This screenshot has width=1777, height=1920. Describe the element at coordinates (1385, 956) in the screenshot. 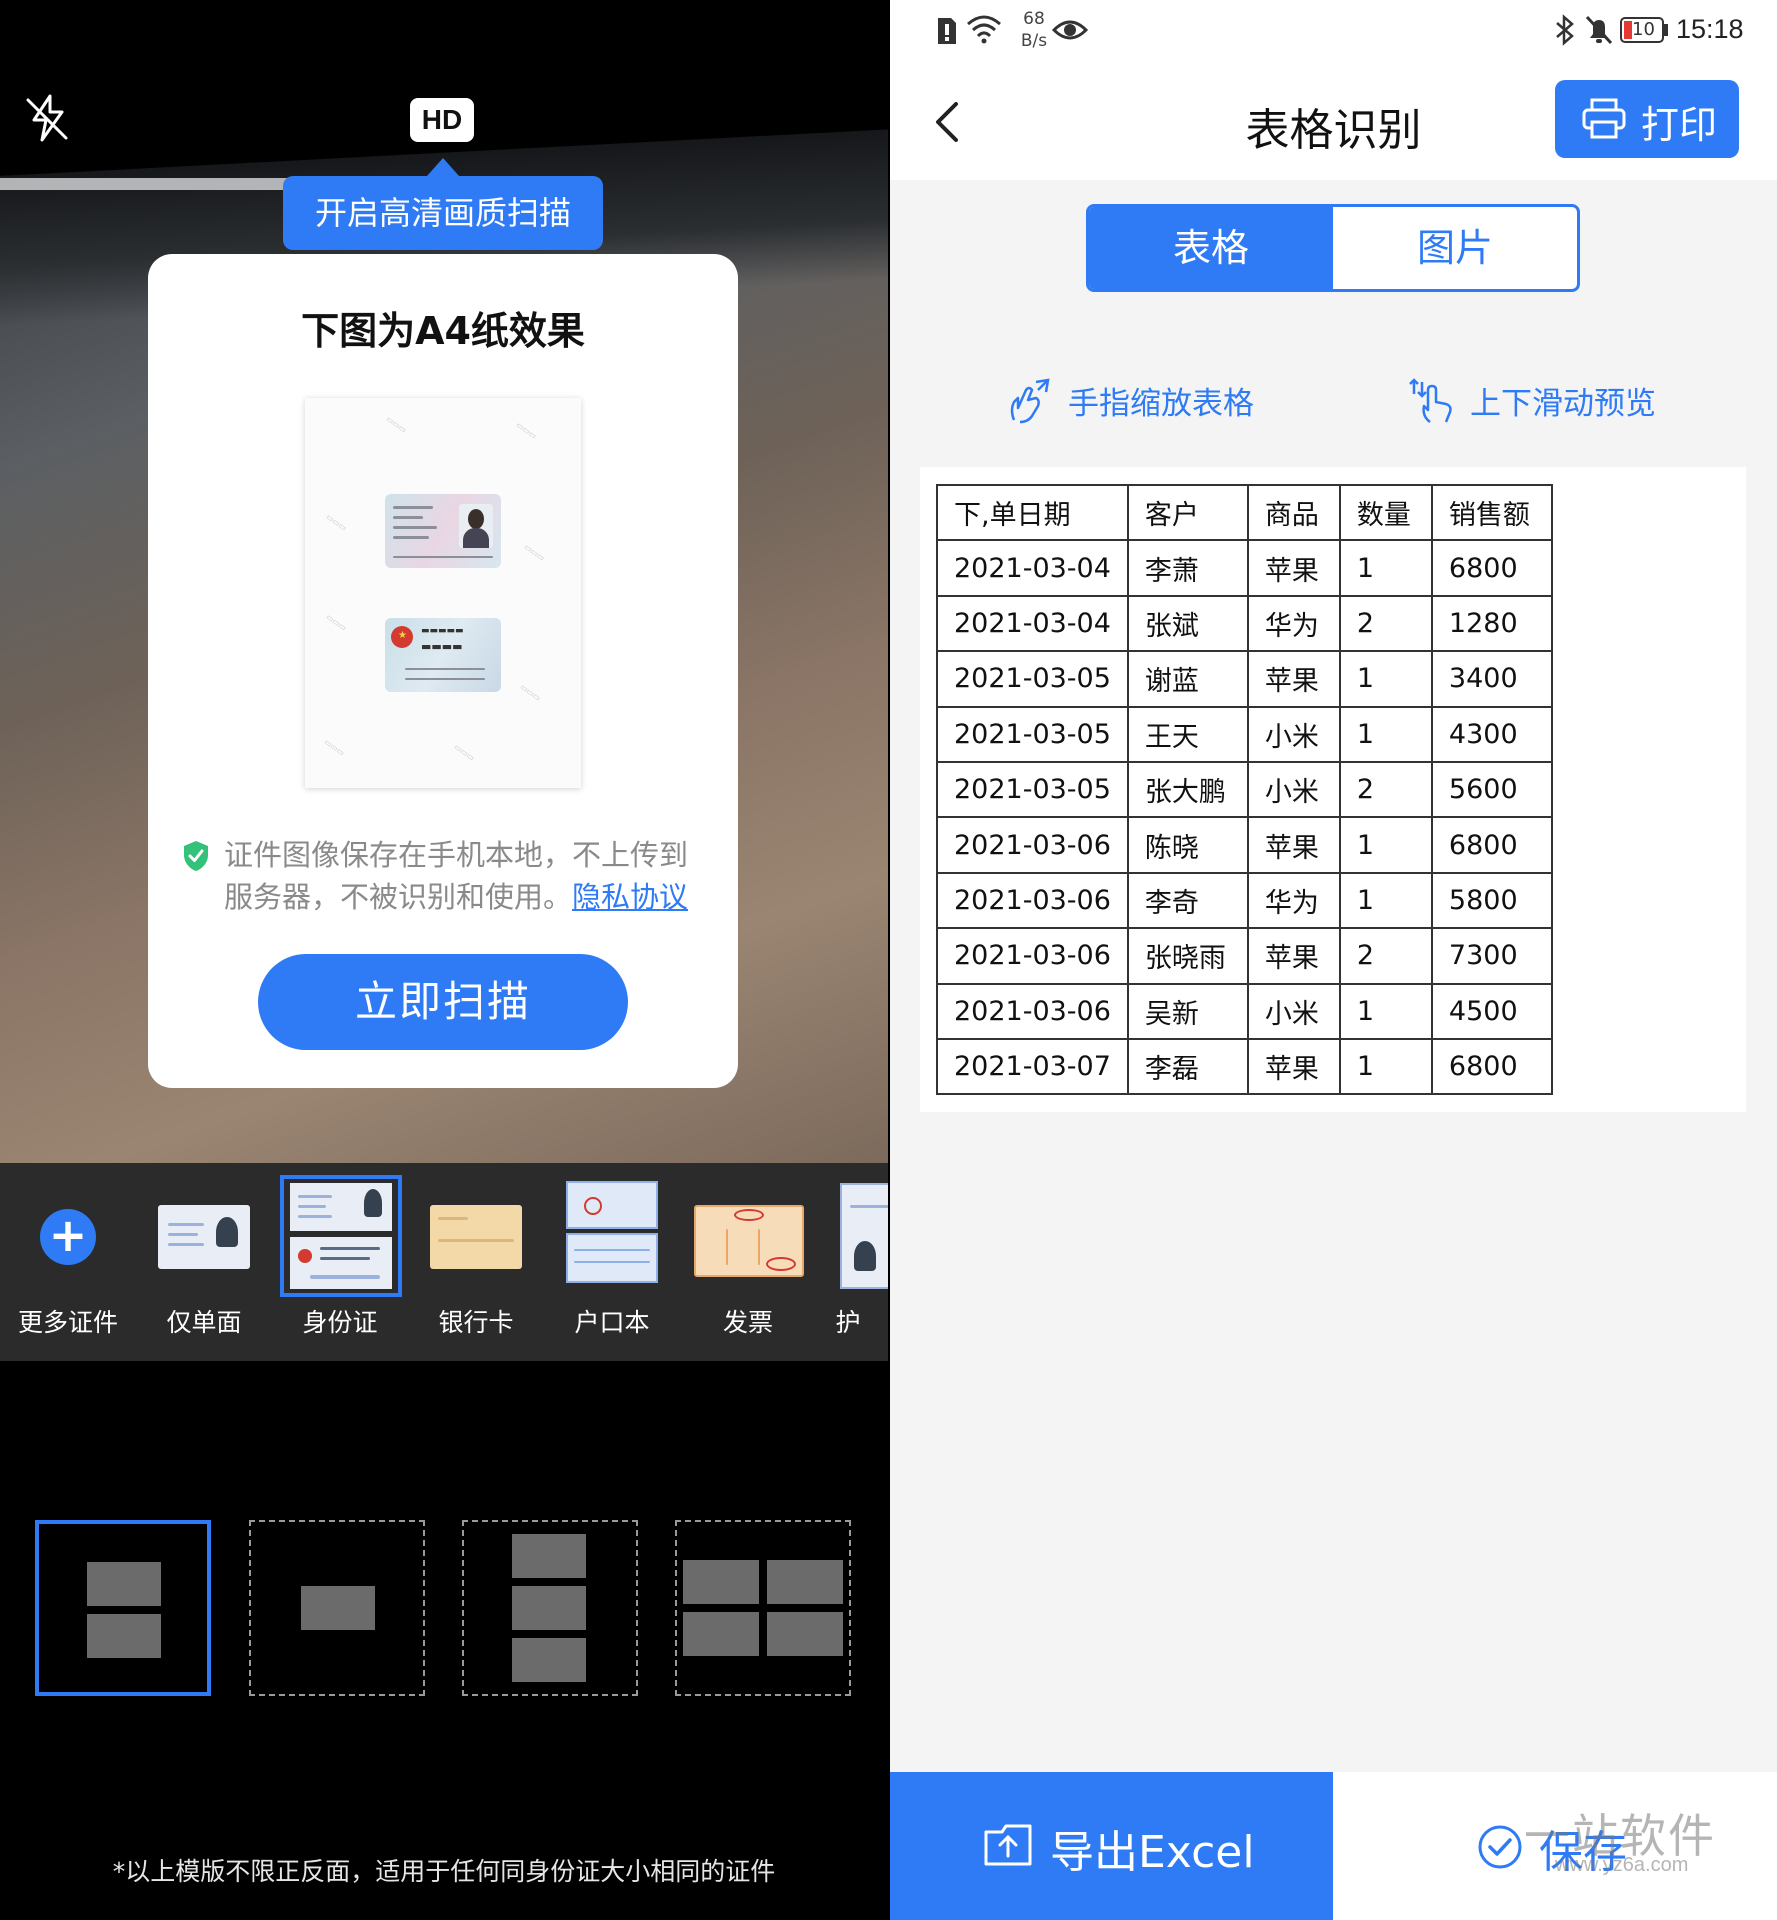

I see `table-cell: 2` at that location.